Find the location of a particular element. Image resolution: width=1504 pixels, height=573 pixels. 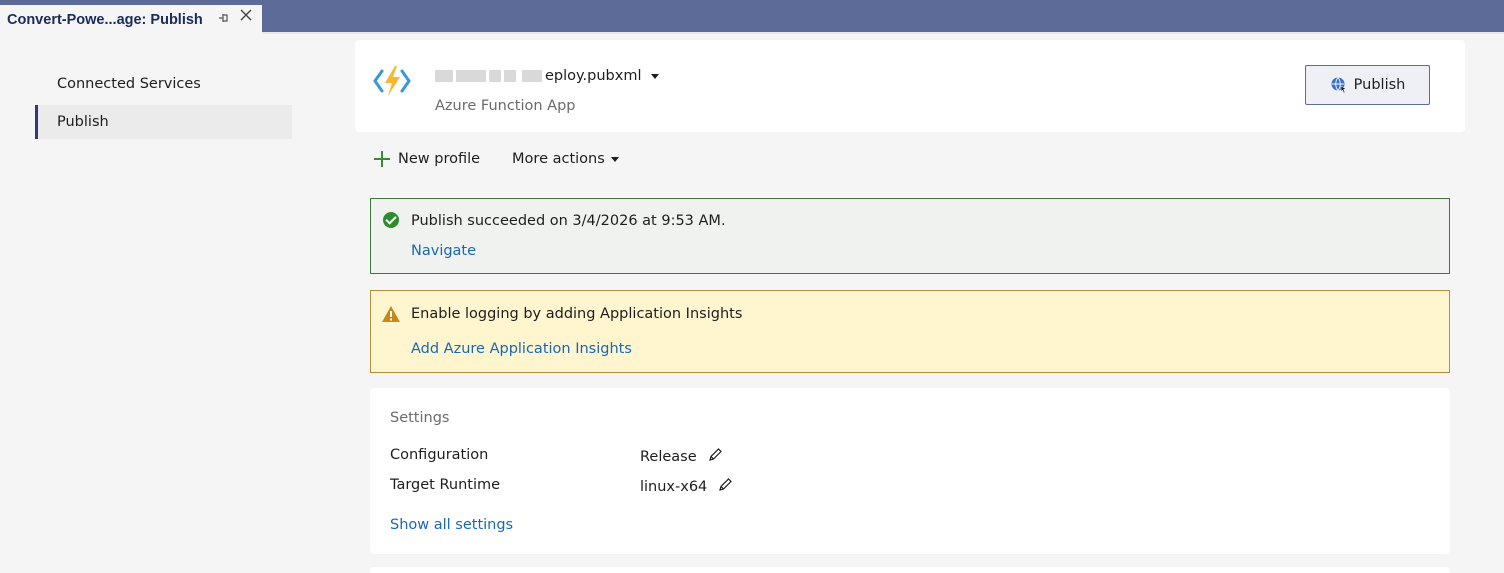

document-tab-title: Convert-Powe...age: Publish is located at coordinates (105, 19).